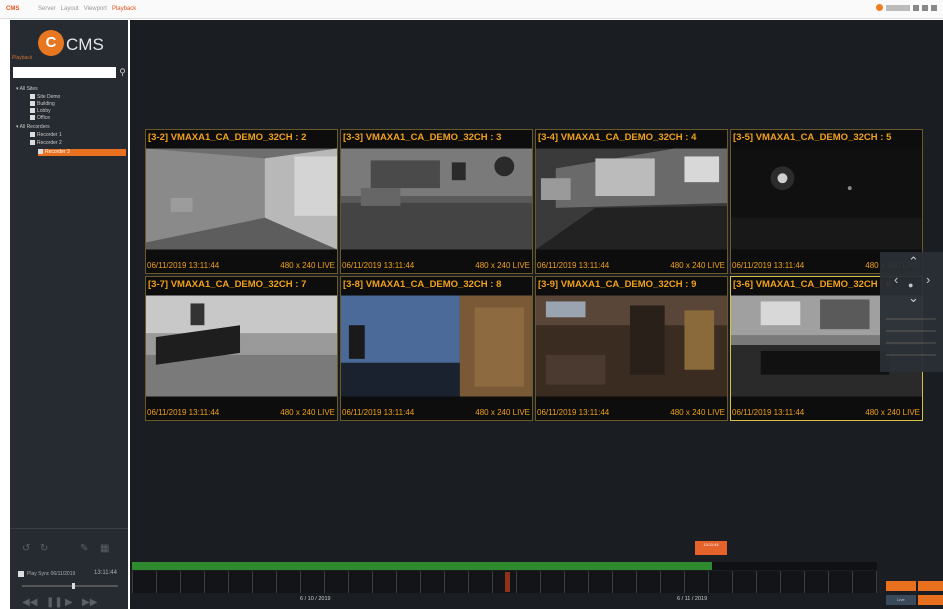 Image resolution: width=943 pixels, height=609 pixels. I want to click on camera-title: [3-4] VMAXA1_CA_DEMO_32CH : 4, so click(617, 137).